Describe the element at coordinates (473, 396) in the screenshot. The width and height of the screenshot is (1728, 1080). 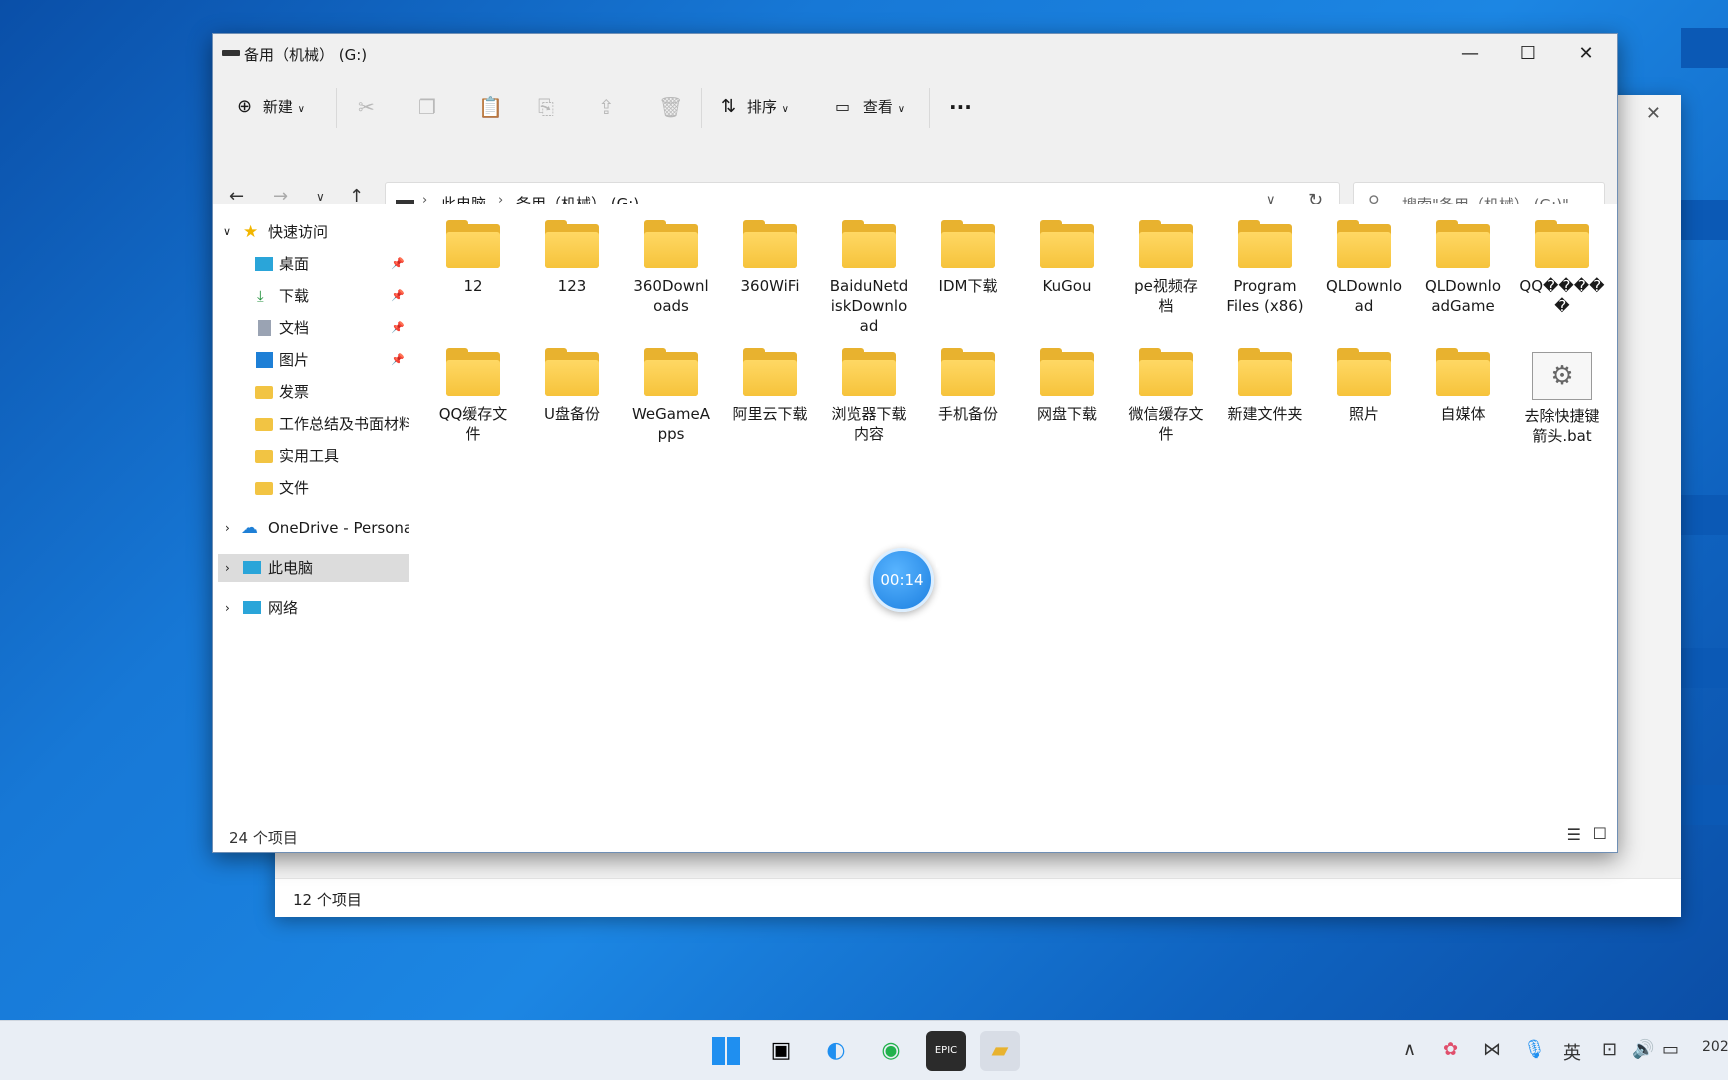
I see `folder-item: QQ缓存文件QQ缓存文件` at that location.